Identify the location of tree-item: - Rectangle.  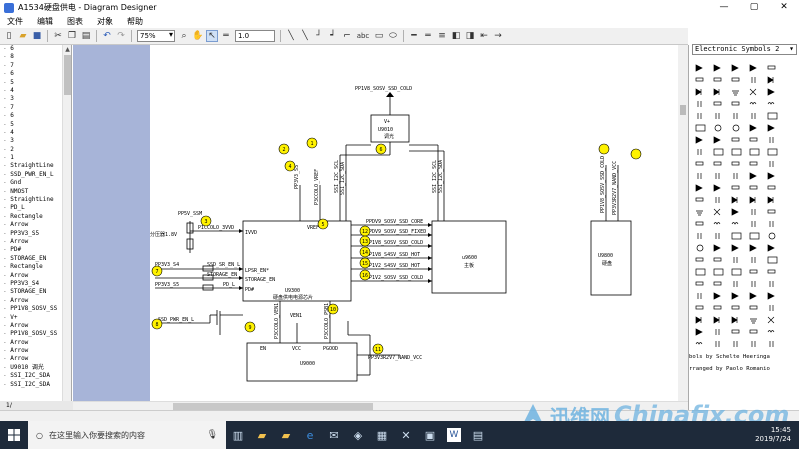
(31, 267).